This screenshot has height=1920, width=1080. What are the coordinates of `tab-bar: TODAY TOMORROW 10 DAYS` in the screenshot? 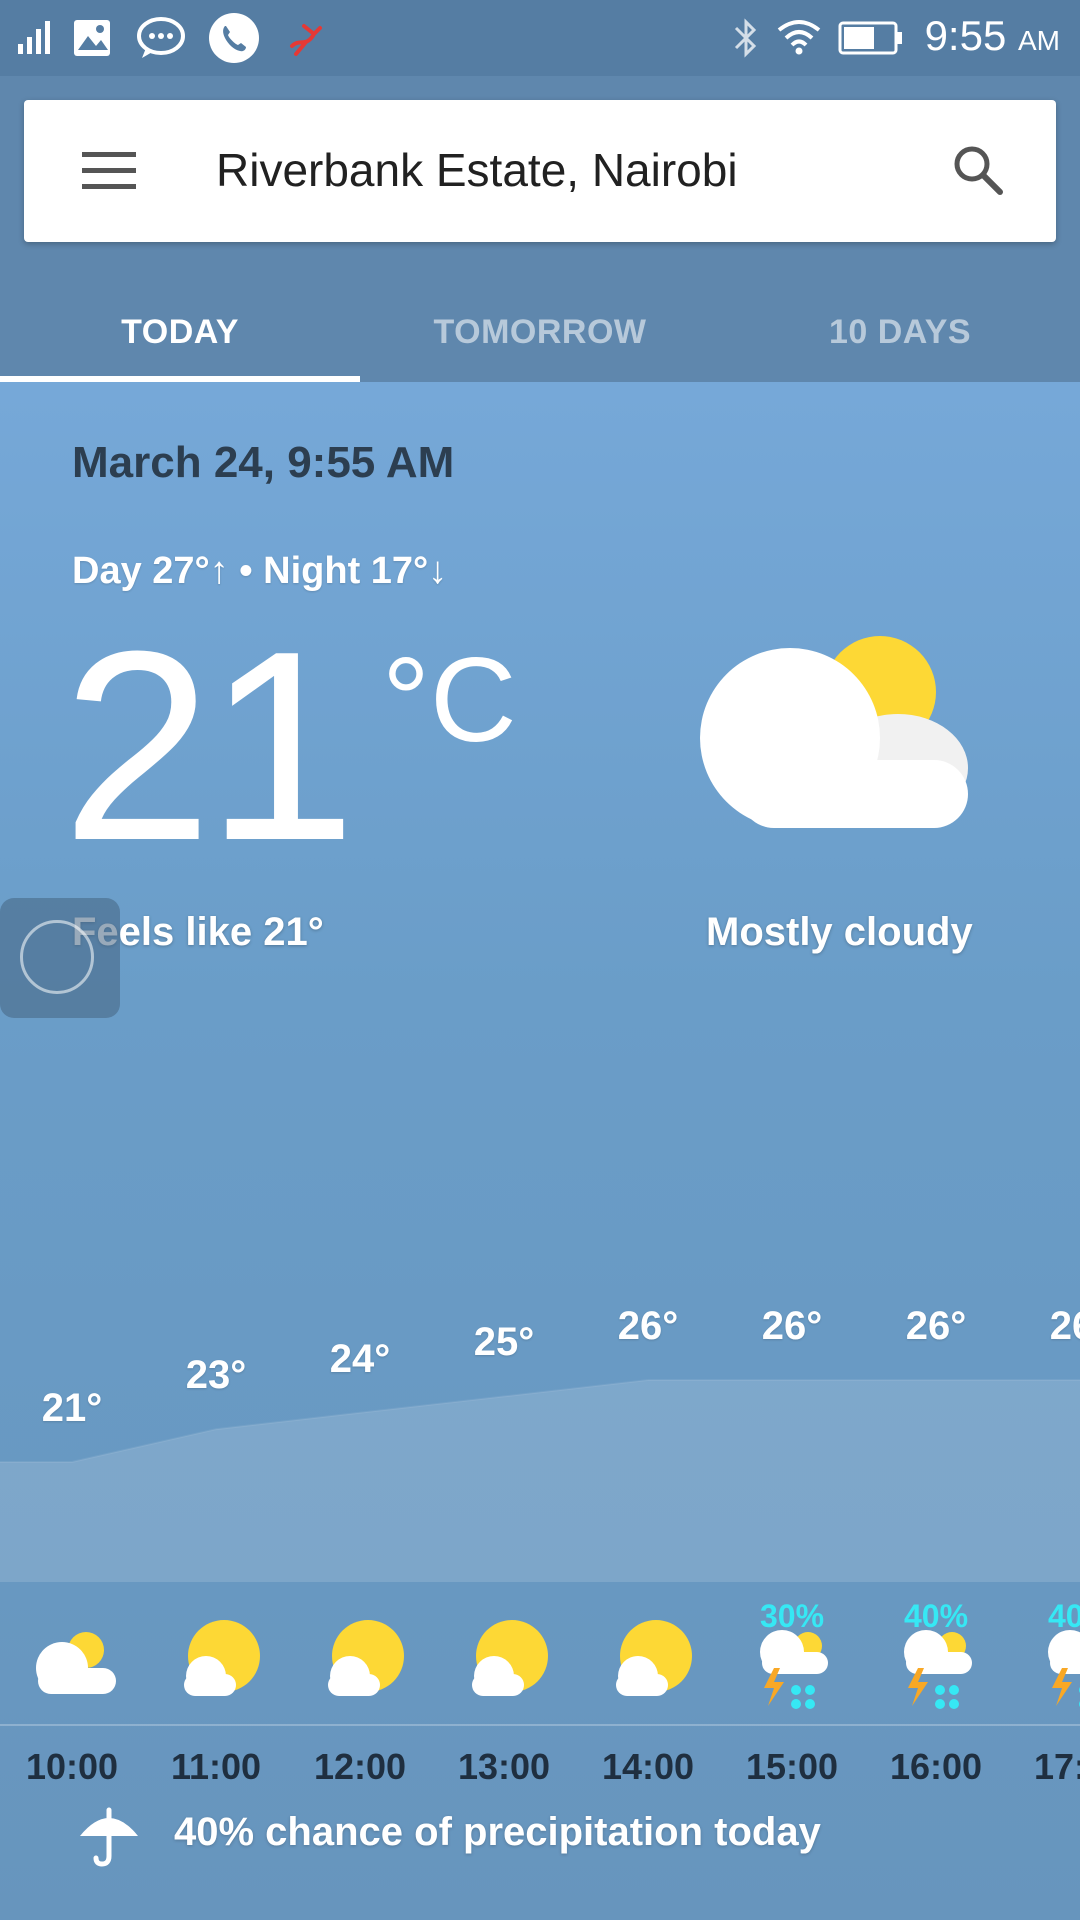 It's located at (540, 332).